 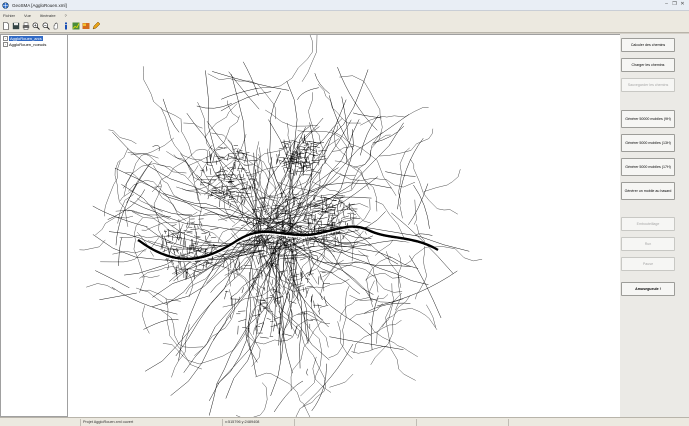 I want to click on minimize-button: –, so click(x=666, y=4).